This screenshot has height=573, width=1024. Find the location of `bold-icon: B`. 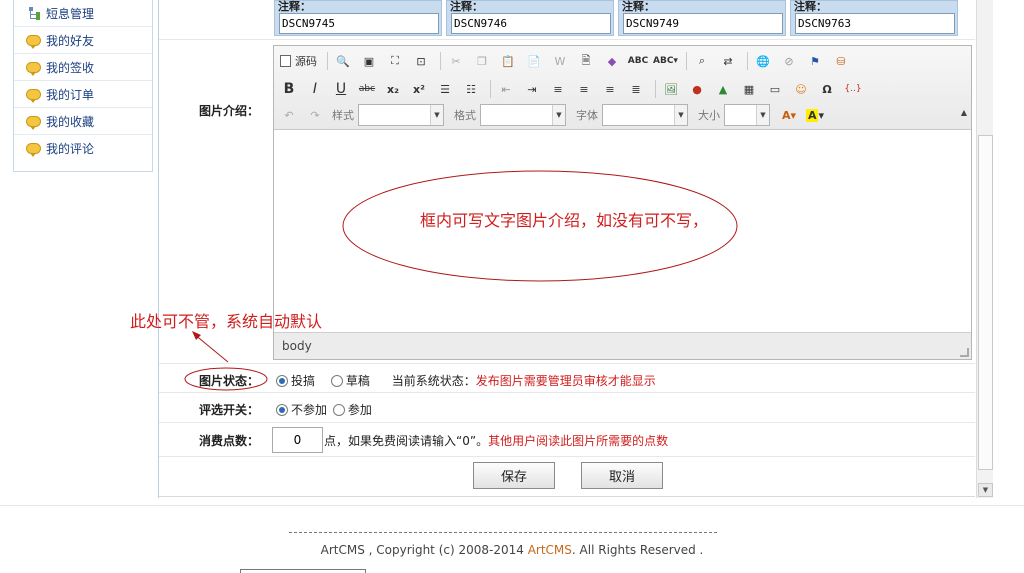

bold-icon: B is located at coordinates (289, 89).